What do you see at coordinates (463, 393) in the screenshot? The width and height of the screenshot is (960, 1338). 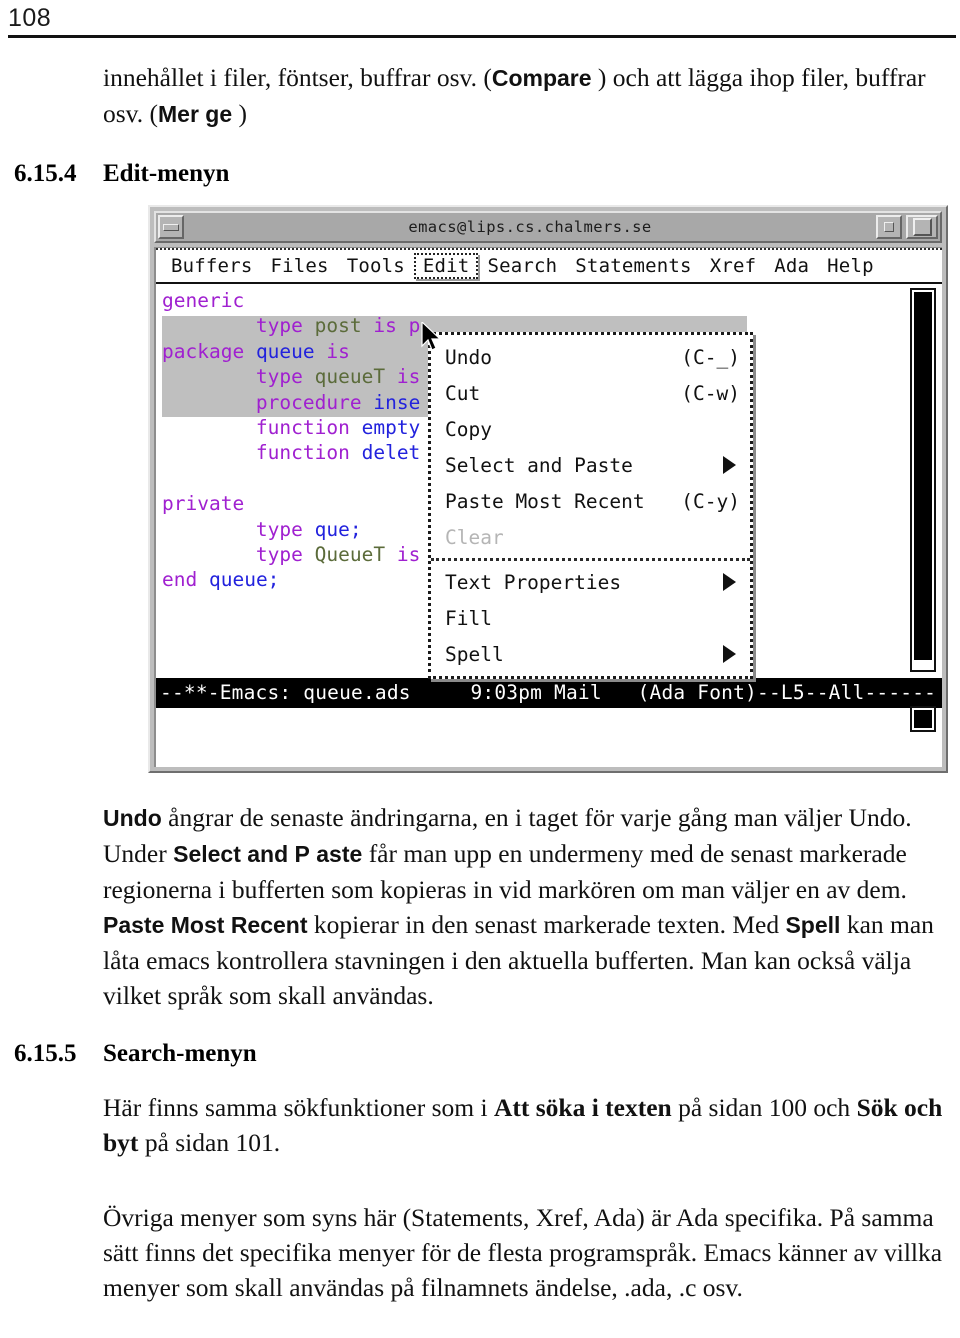 I see `menu-item-cut-label: Cut` at bounding box center [463, 393].